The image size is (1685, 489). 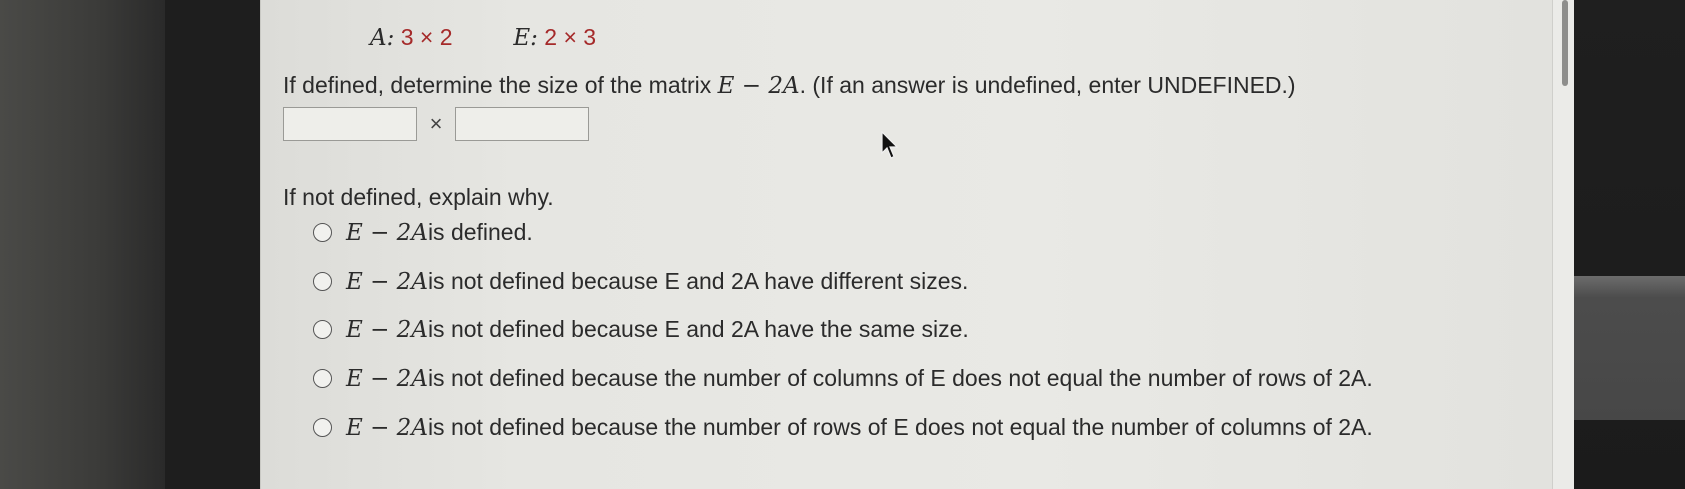 What do you see at coordinates (350, 124) in the screenshot?
I see `rows-answer-input` at bounding box center [350, 124].